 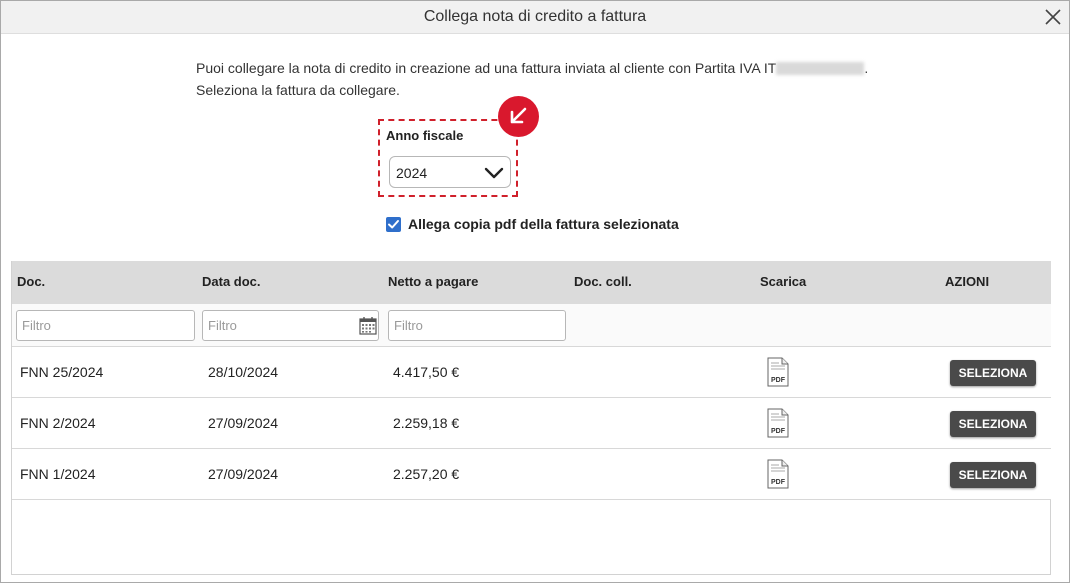 I want to click on row-date: 28/10/2024, so click(x=243, y=372).